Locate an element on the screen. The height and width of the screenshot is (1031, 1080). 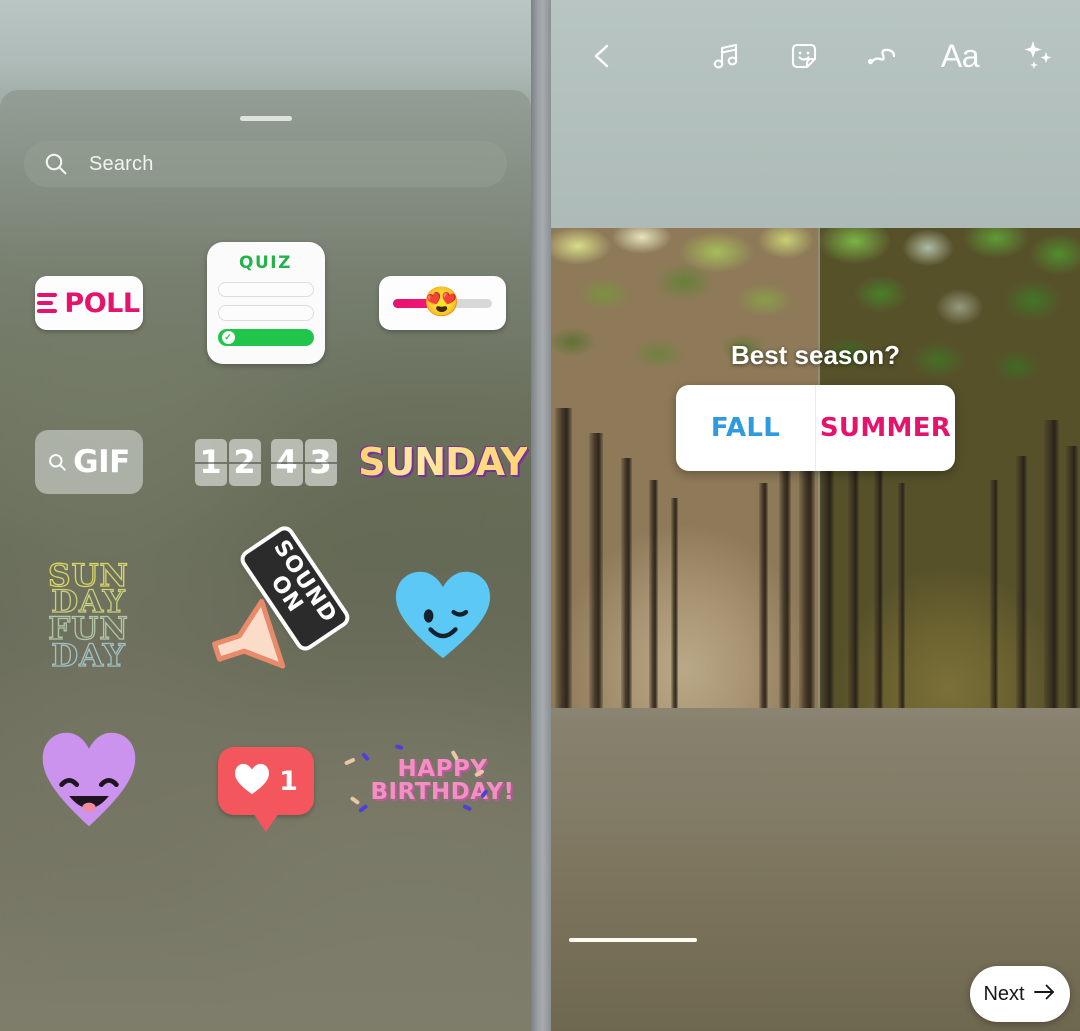
poll-options-card: FALL SUMMER is located at coordinates (815, 428).